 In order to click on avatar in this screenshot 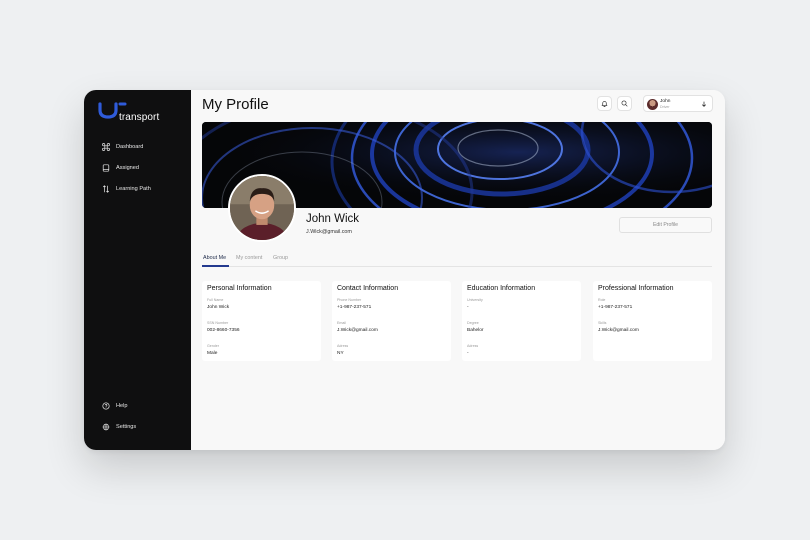, I will do `click(652, 104)`.